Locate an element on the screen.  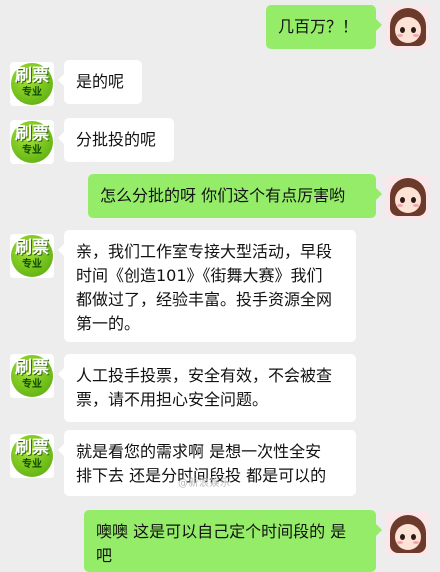
message-text: 是的呢 is located at coordinates (100, 81).